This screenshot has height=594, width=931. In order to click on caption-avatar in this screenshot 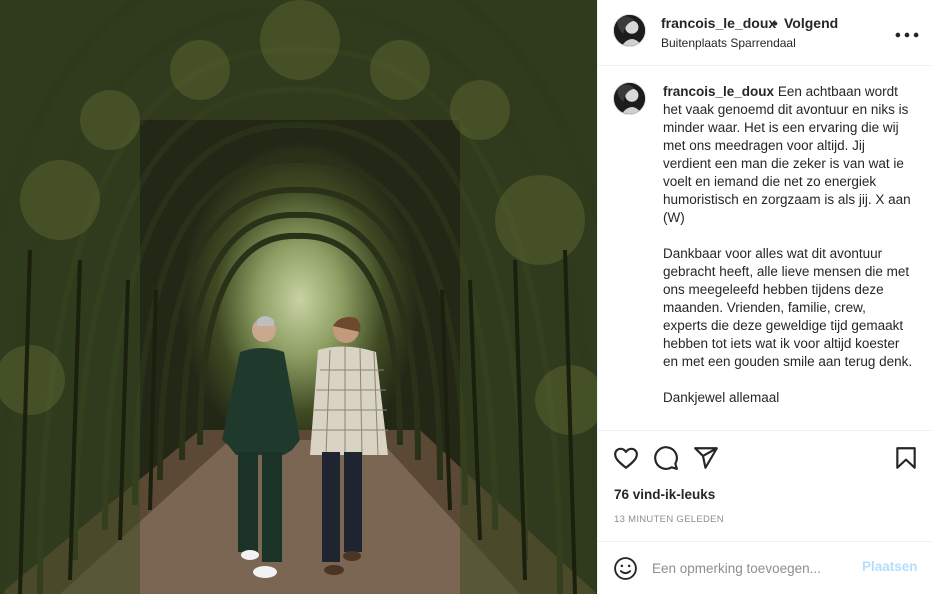, I will do `click(629, 98)`.